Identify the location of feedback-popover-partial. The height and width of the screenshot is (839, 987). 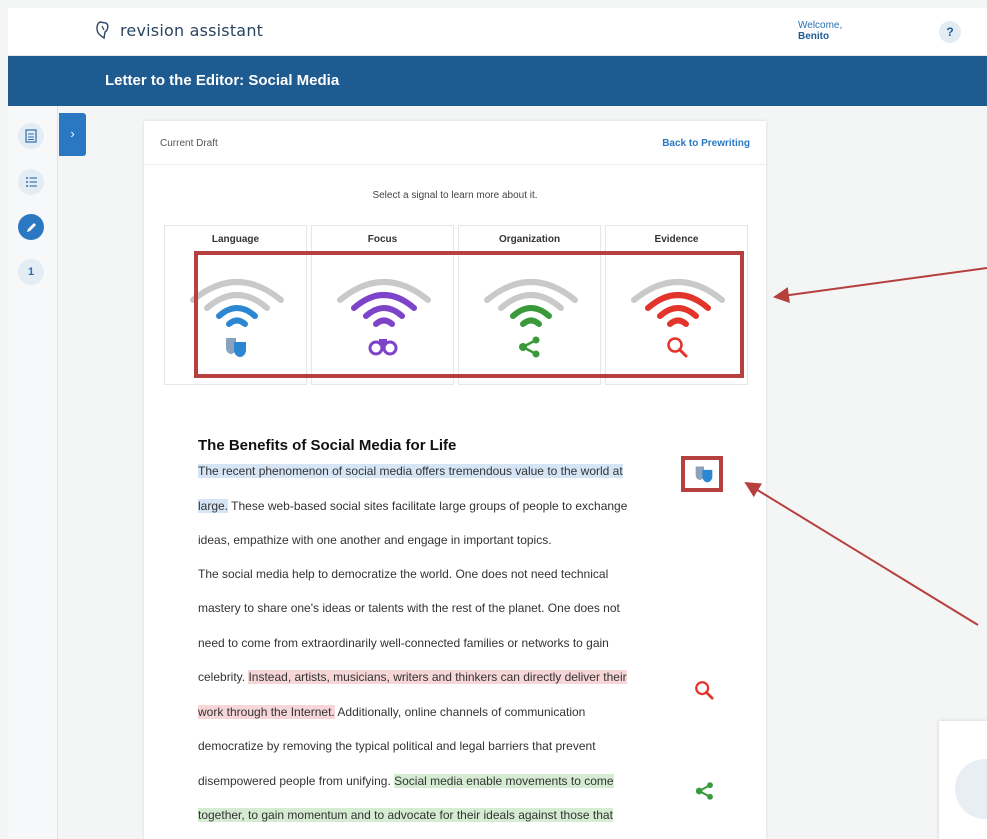
(963, 780).